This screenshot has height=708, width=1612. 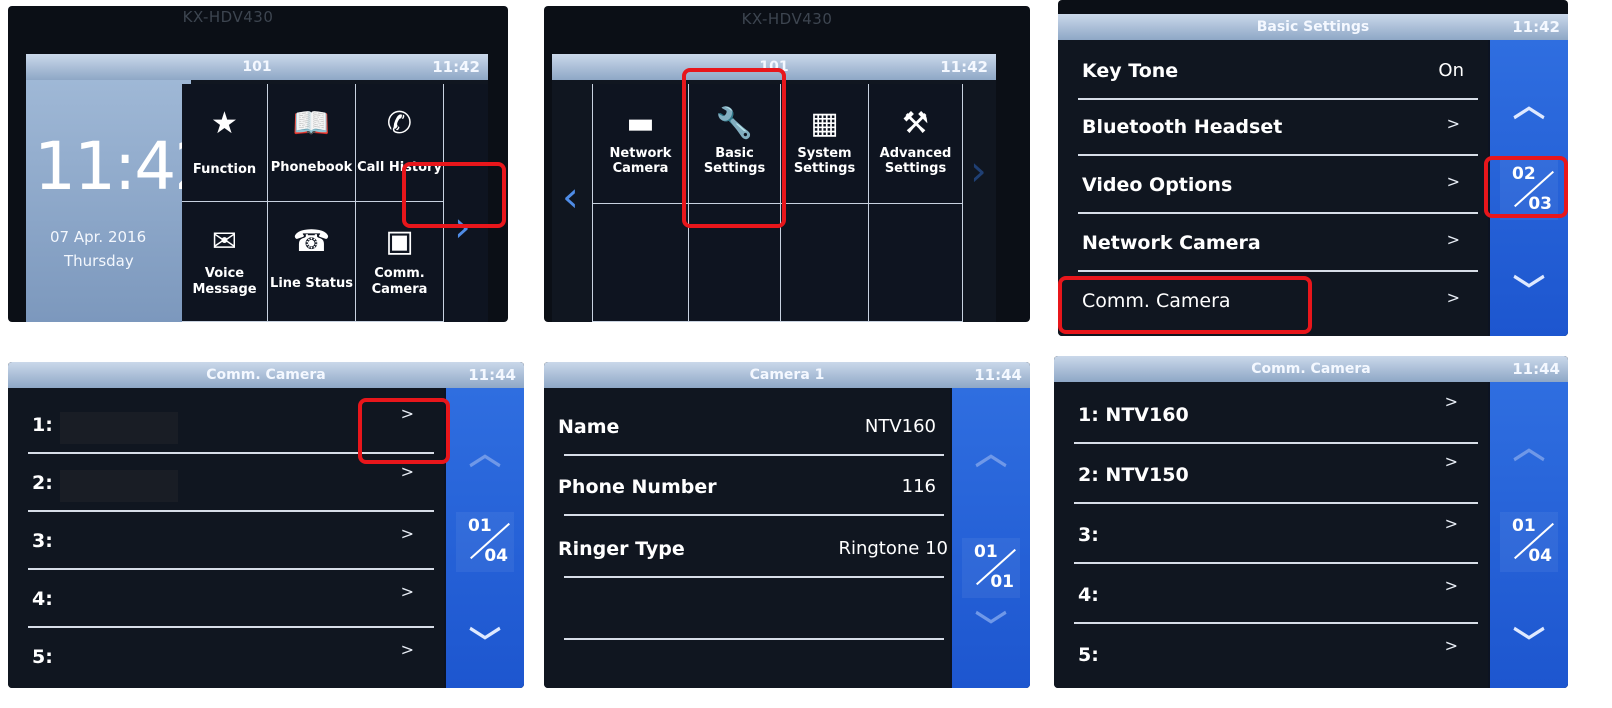 What do you see at coordinates (224, 273) in the screenshot?
I see `tile-label-line1: Voice` at bounding box center [224, 273].